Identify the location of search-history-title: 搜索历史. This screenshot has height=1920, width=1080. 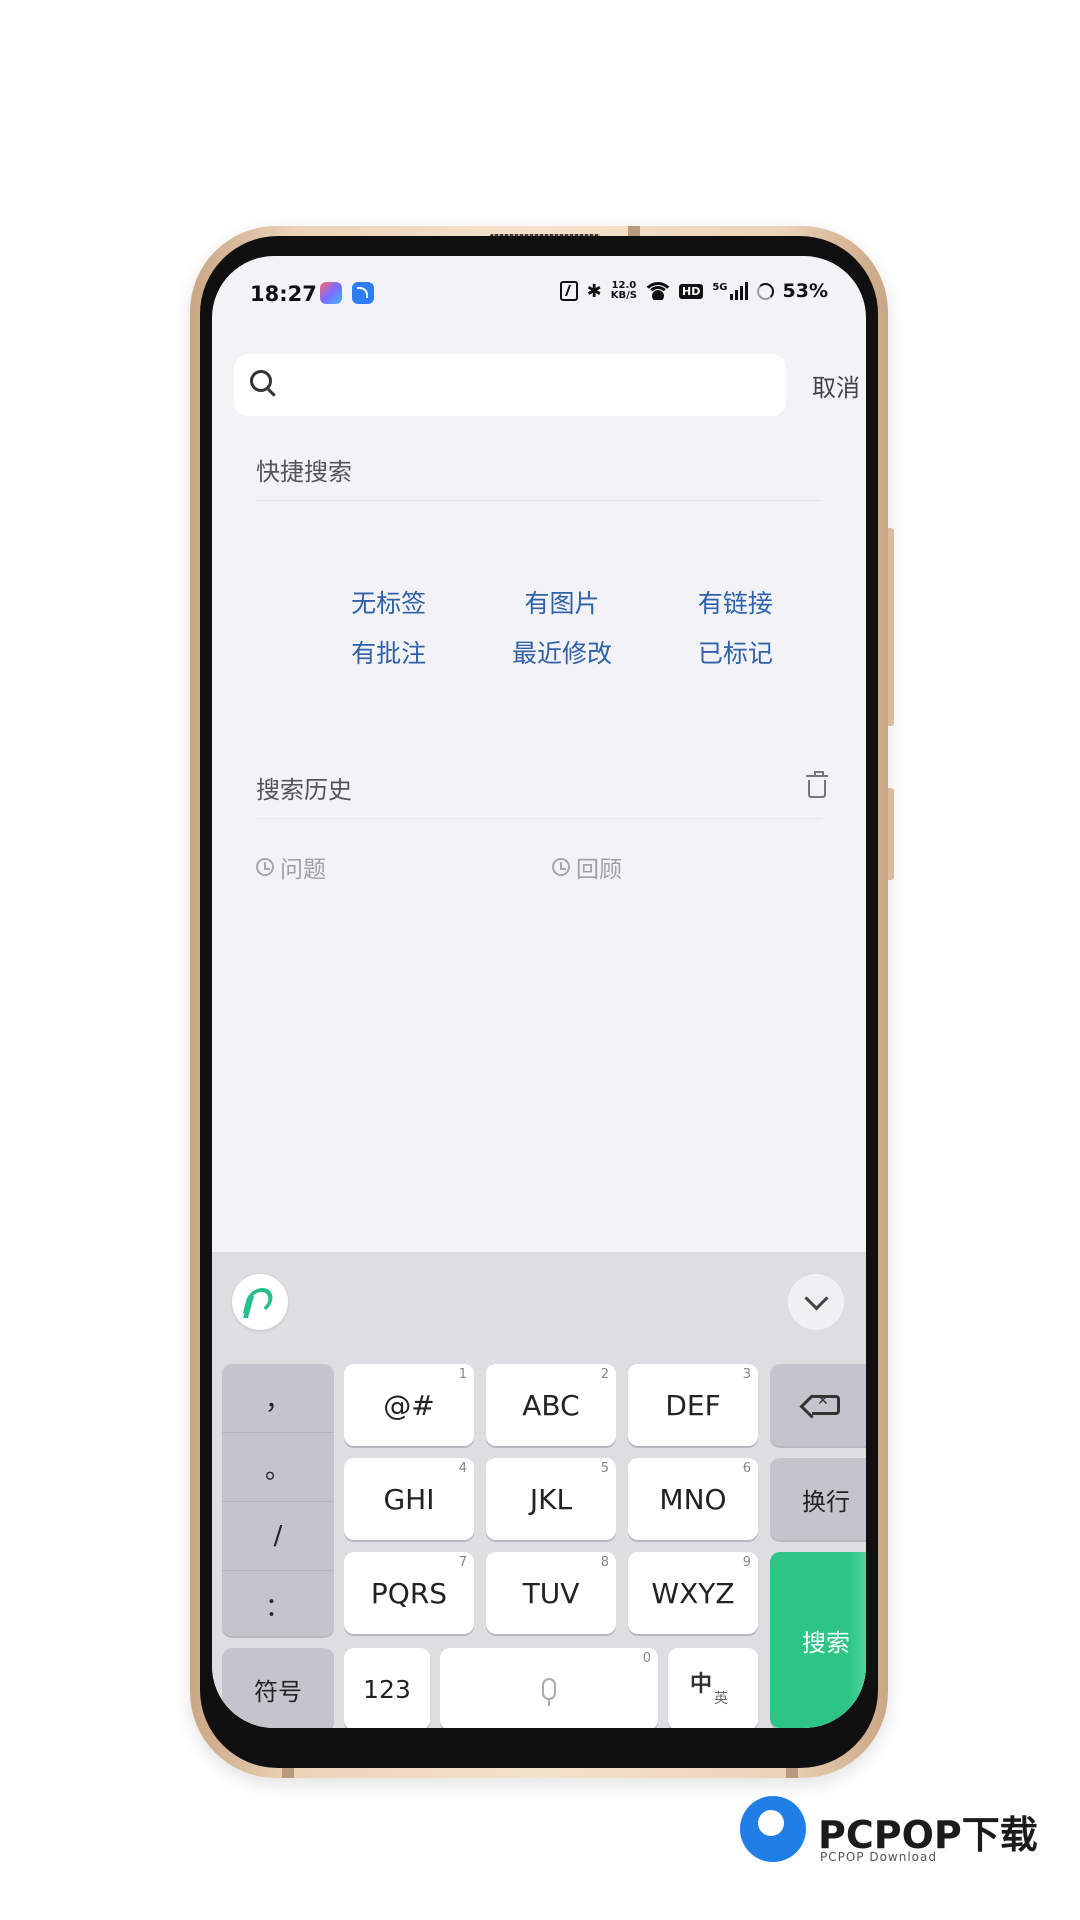
(304, 790).